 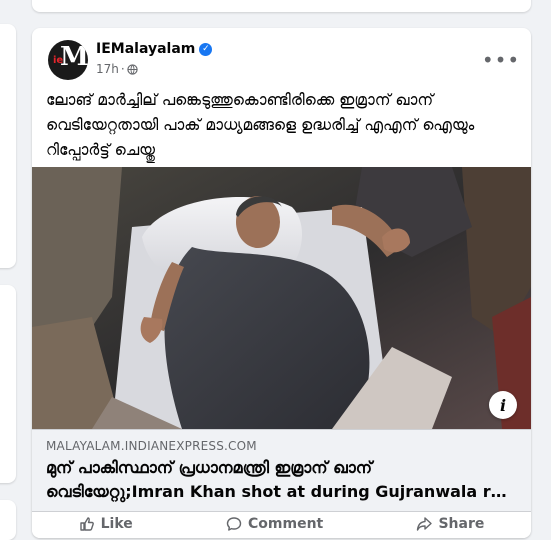 I want to click on share-icon, so click(x=425, y=524).